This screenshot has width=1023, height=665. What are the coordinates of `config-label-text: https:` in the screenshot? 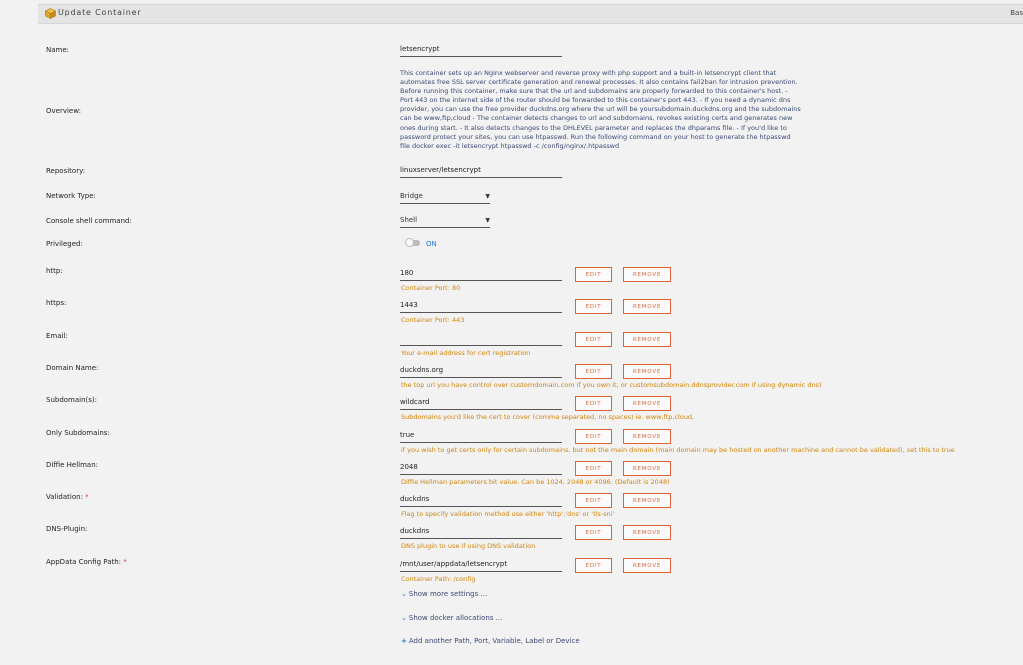 It's located at (56, 303).